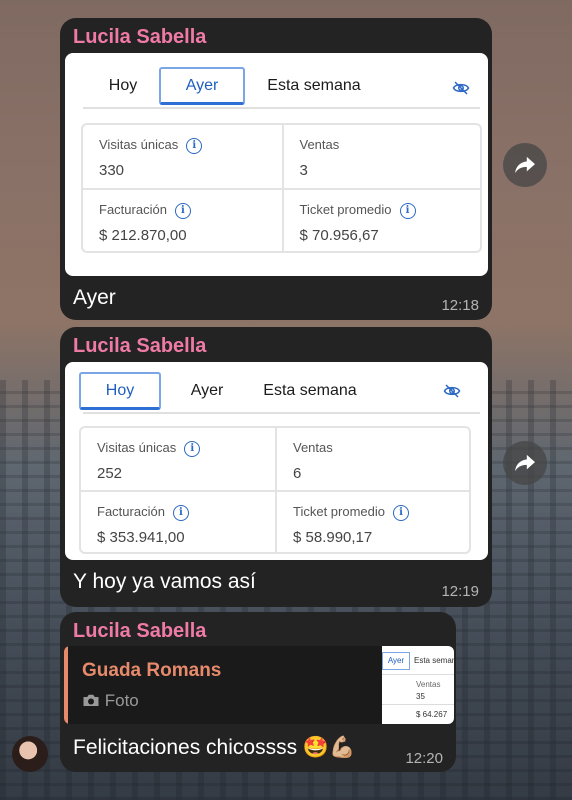 Image resolution: width=572 pixels, height=800 pixels. What do you see at coordinates (460, 591) in the screenshot?
I see `message-time: 12:19` at bounding box center [460, 591].